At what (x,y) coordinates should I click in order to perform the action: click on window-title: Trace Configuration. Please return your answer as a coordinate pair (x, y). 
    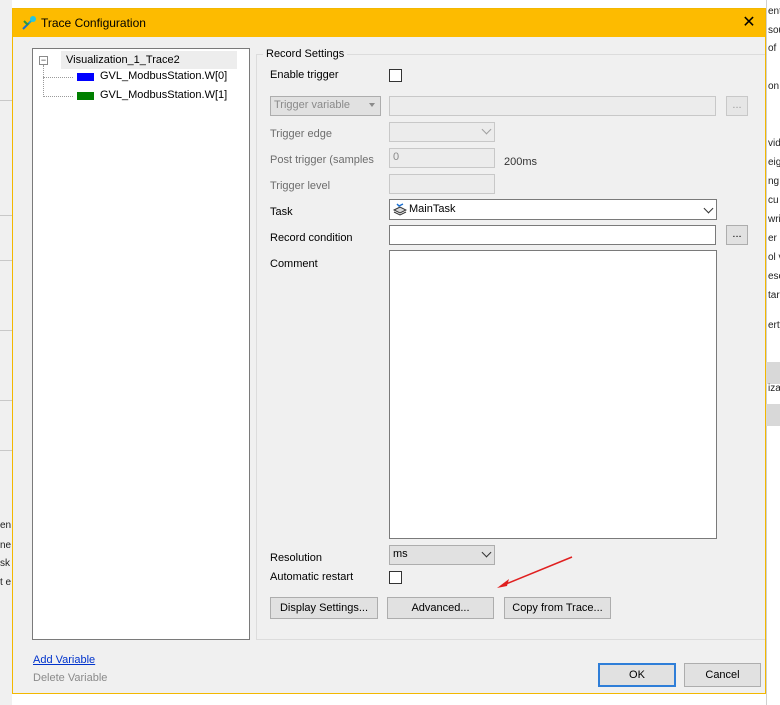
    Looking at the image, I should click on (93, 23).